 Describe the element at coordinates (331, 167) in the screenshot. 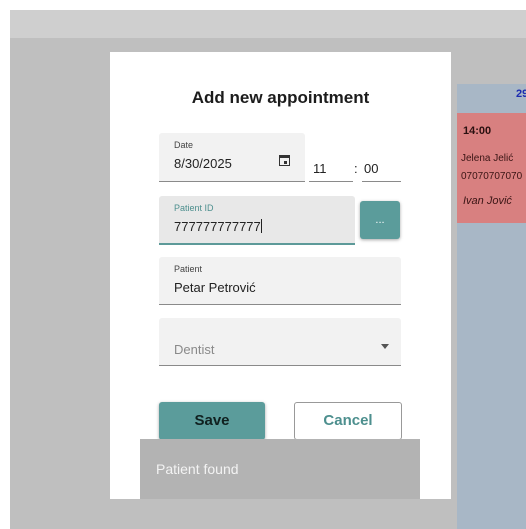

I see `hour-input: 11` at that location.